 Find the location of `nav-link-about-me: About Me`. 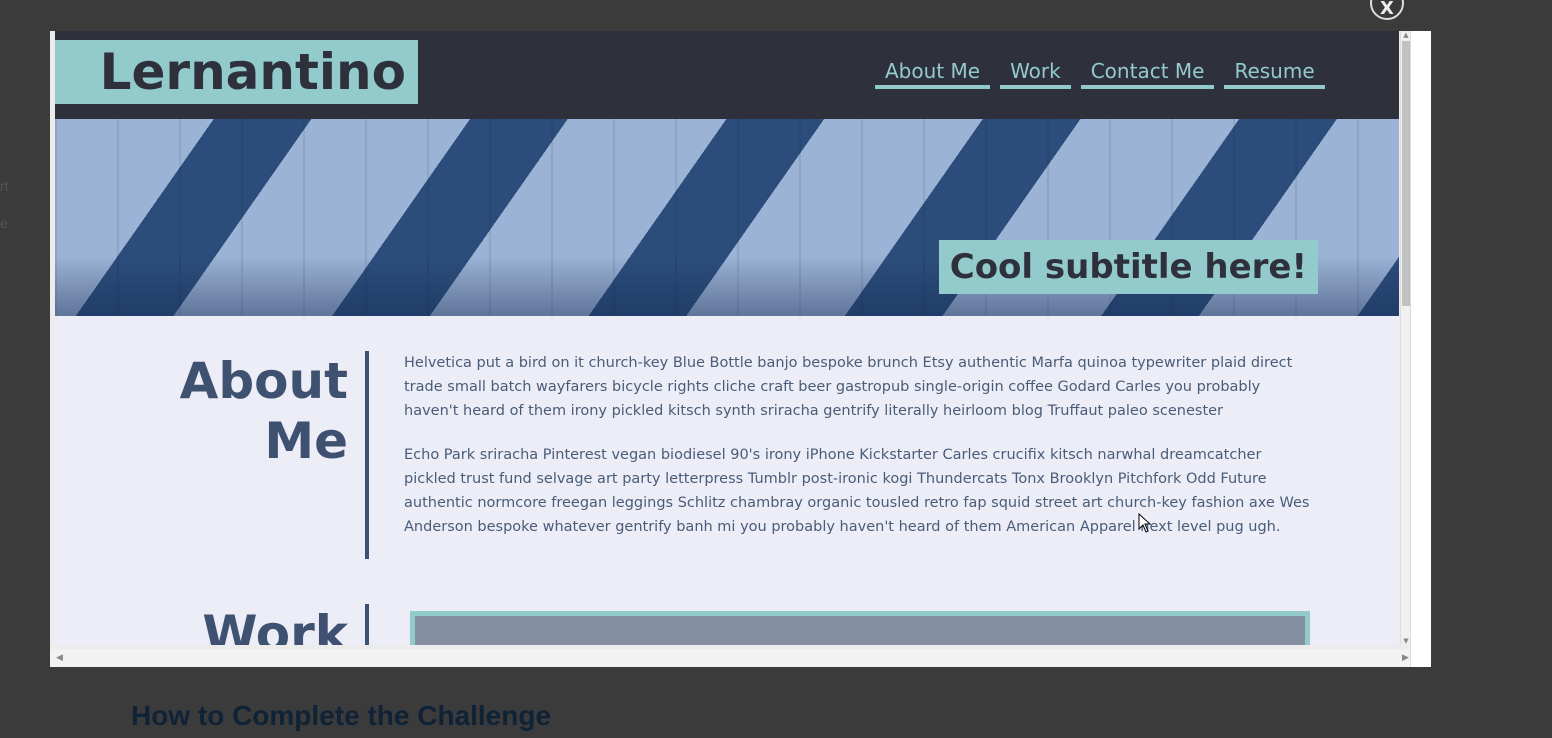

nav-link-about-me: About Me is located at coordinates (933, 74).